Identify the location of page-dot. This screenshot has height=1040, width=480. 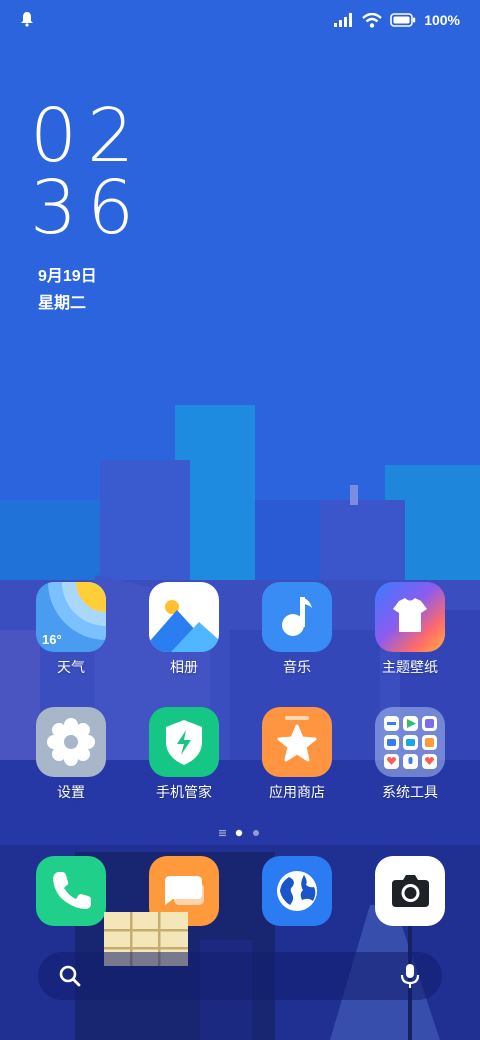
(256, 833).